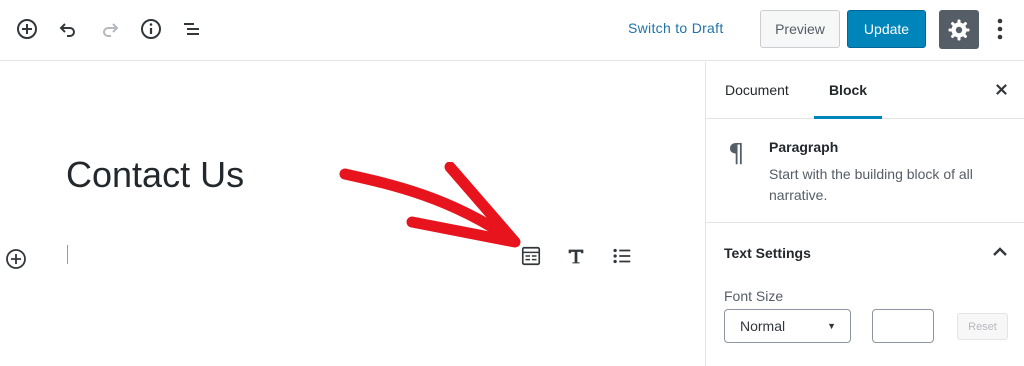 The height and width of the screenshot is (366, 1024). I want to click on more-vertical-icon, so click(1000, 29).